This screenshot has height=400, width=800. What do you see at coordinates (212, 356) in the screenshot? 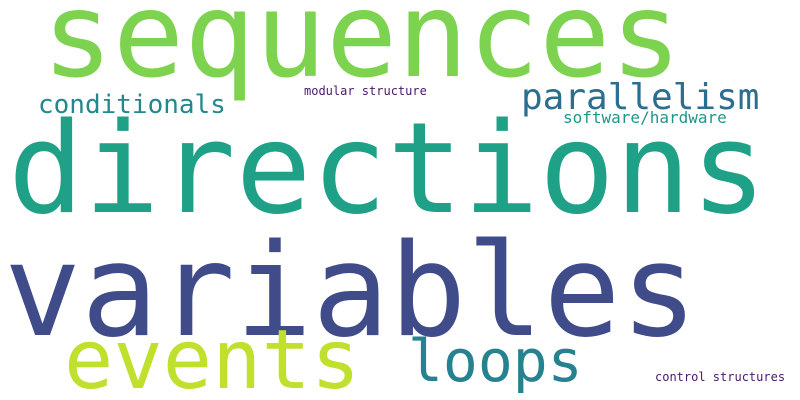
I see `word-events: events` at bounding box center [212, 356].